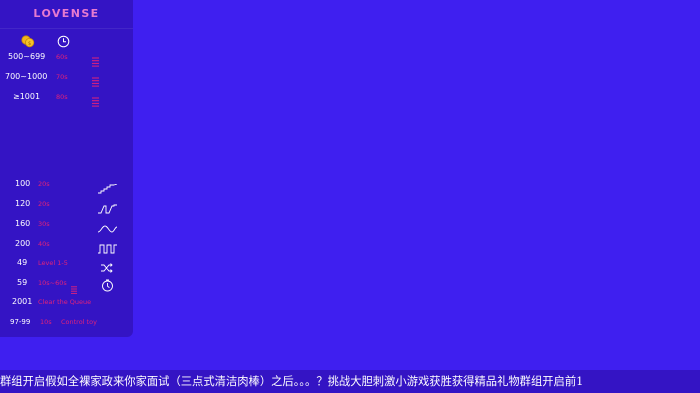 The image size is (700, 393). What do you see at coordinates (22, 301) in the screenshot?
I see `special-tokens: 2001` at bounding box center [22, 301].